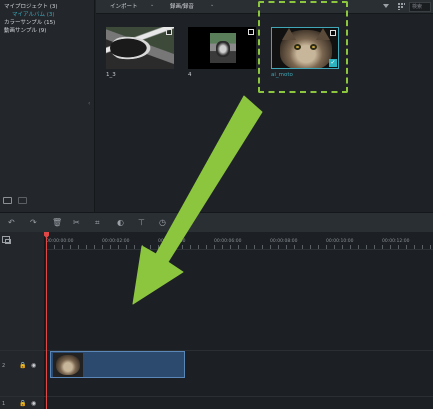 The height and width of the screenshot is (409, 433). I want to click on search-input: 検索, so click(420, 7).